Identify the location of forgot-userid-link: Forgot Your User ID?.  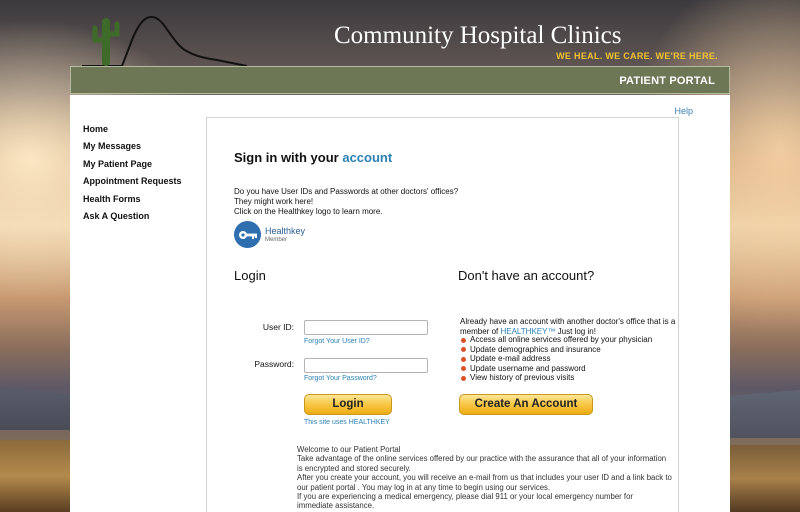
(337, 341).